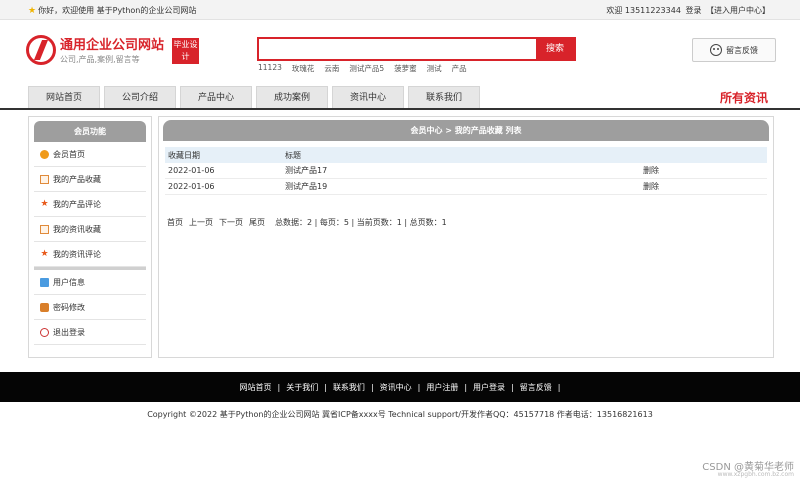  What do you see at coordinates (738, 10) in the screenshot?
I see `user-center-link: 【进入用户中心】` at bounding box center [738, 10].